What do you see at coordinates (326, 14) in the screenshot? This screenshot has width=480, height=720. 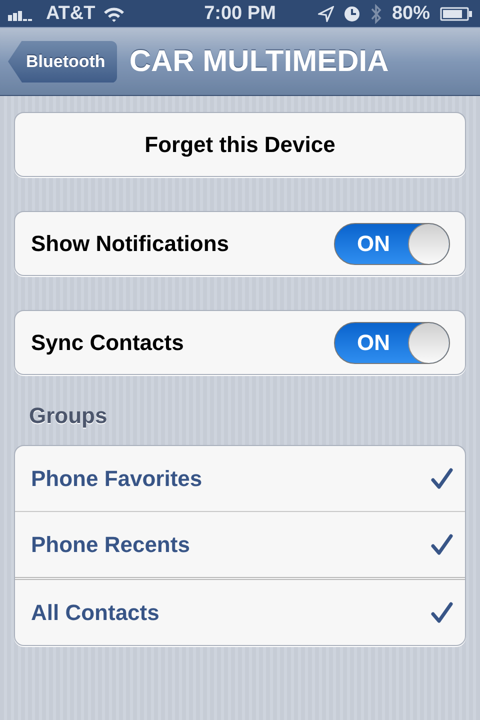 I see `location-icon` at bounding box center [326, 14].